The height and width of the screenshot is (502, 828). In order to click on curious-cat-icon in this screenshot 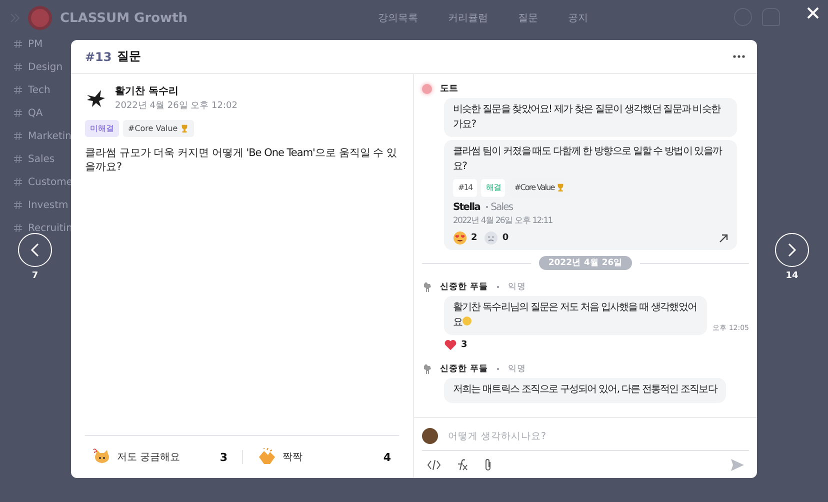, I will do `click(102, 457)`.